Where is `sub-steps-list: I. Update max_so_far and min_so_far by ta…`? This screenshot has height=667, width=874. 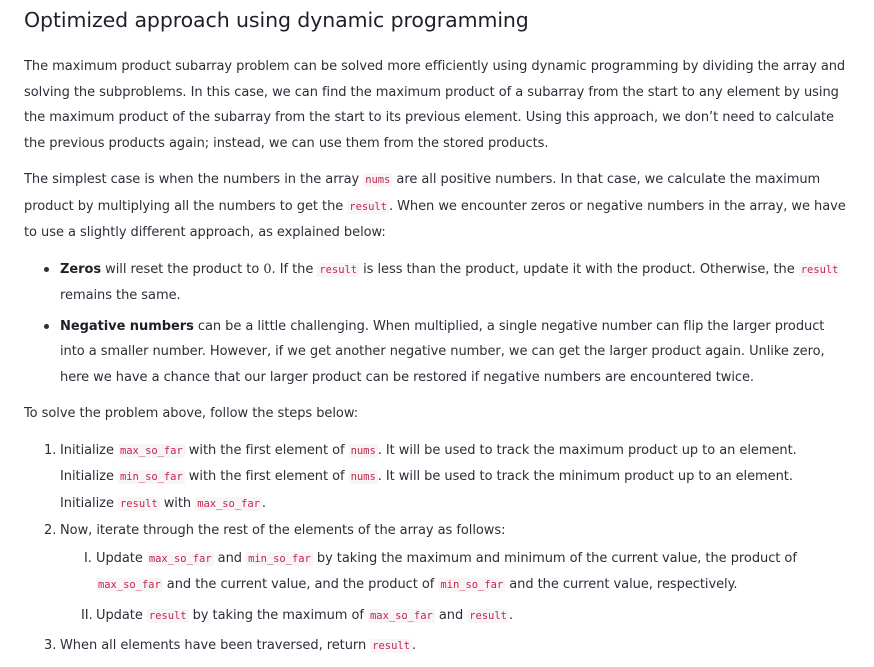
sub-steps-list: I. Update max_so_far and min_so_far by ta… is located at coordinates (455, 588).